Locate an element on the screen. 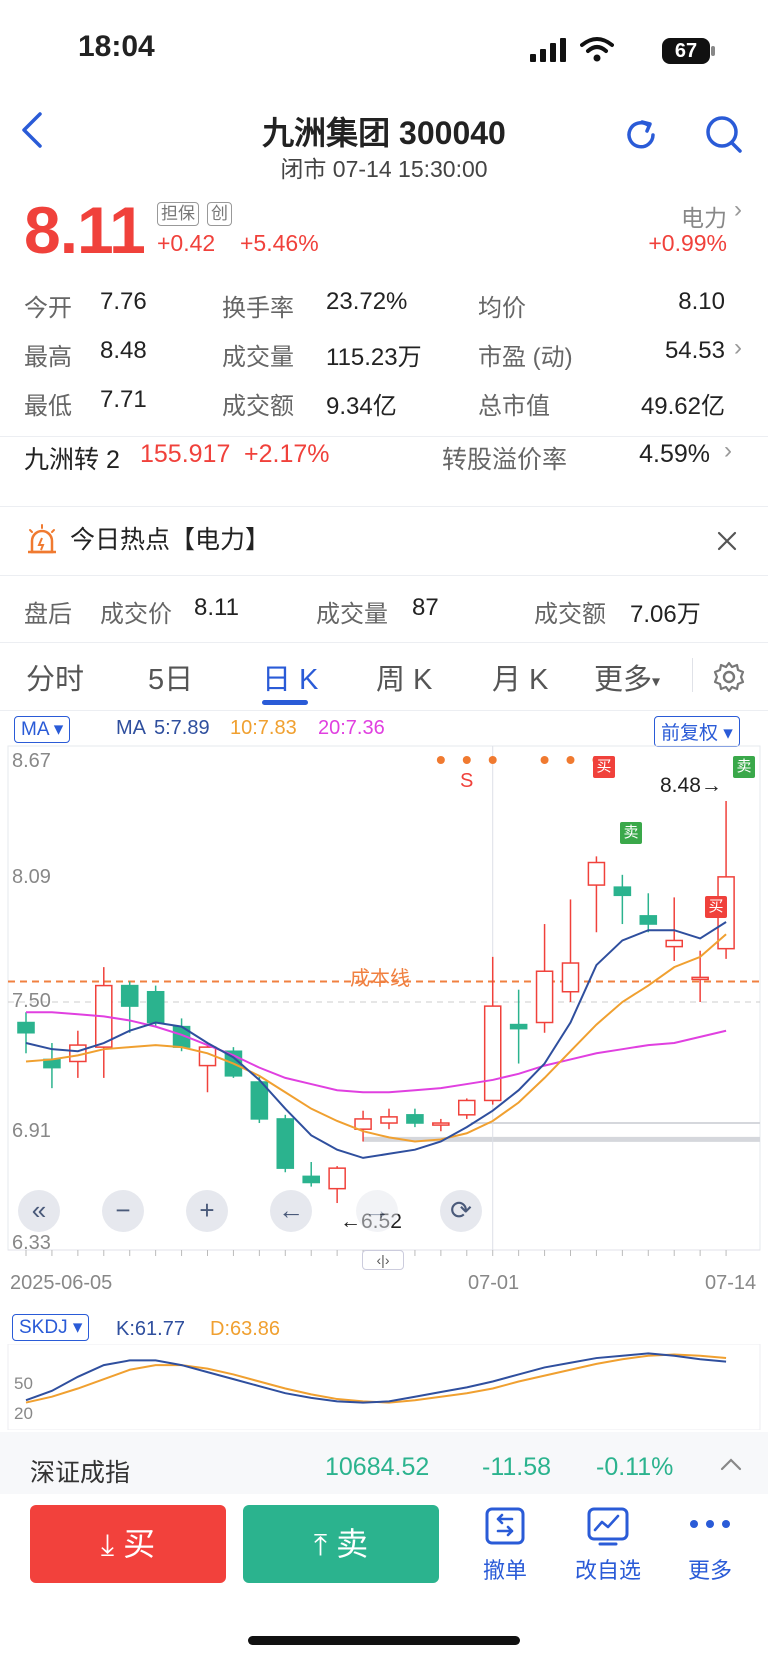 The image size is (768, 1663). skdj-chart is located at coordinates (384, 1387).